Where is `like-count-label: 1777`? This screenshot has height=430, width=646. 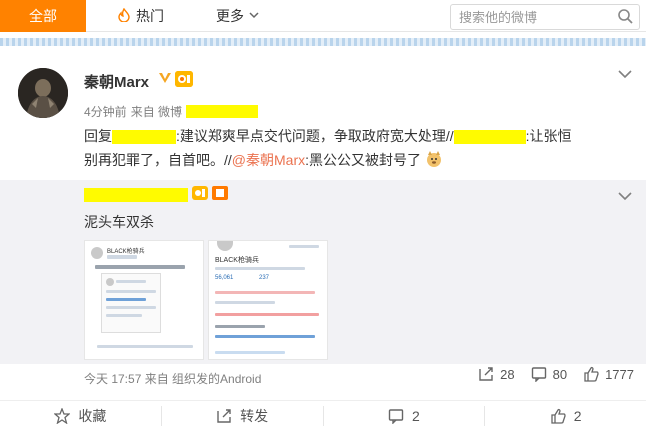
like-count-label: 1777 is located at coordinates (619, 374).